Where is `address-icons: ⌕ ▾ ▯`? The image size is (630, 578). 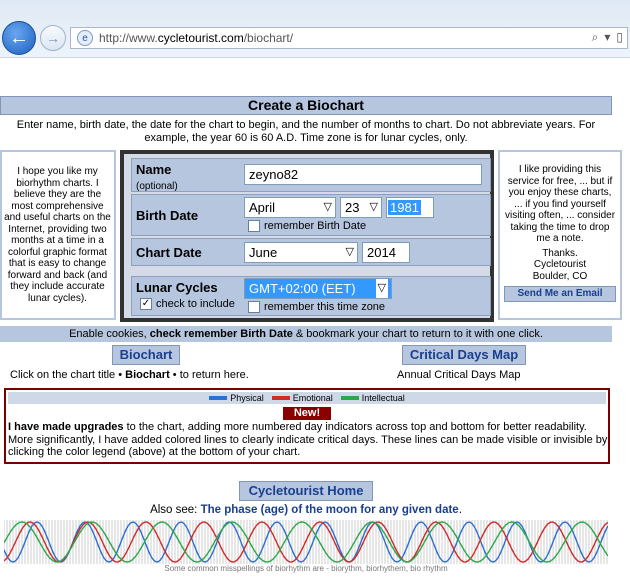
address-icons: ⌕ ▾ ▯ is located at coordinates (607, 37).